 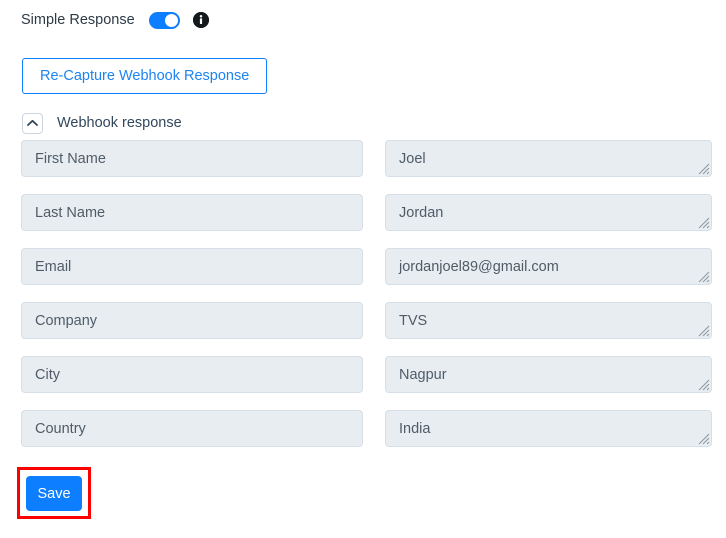 What do you see at coordinates (192, 212) in the screenshot?
I see `field-key-input: Last Name` at bounding box center [192, 212].